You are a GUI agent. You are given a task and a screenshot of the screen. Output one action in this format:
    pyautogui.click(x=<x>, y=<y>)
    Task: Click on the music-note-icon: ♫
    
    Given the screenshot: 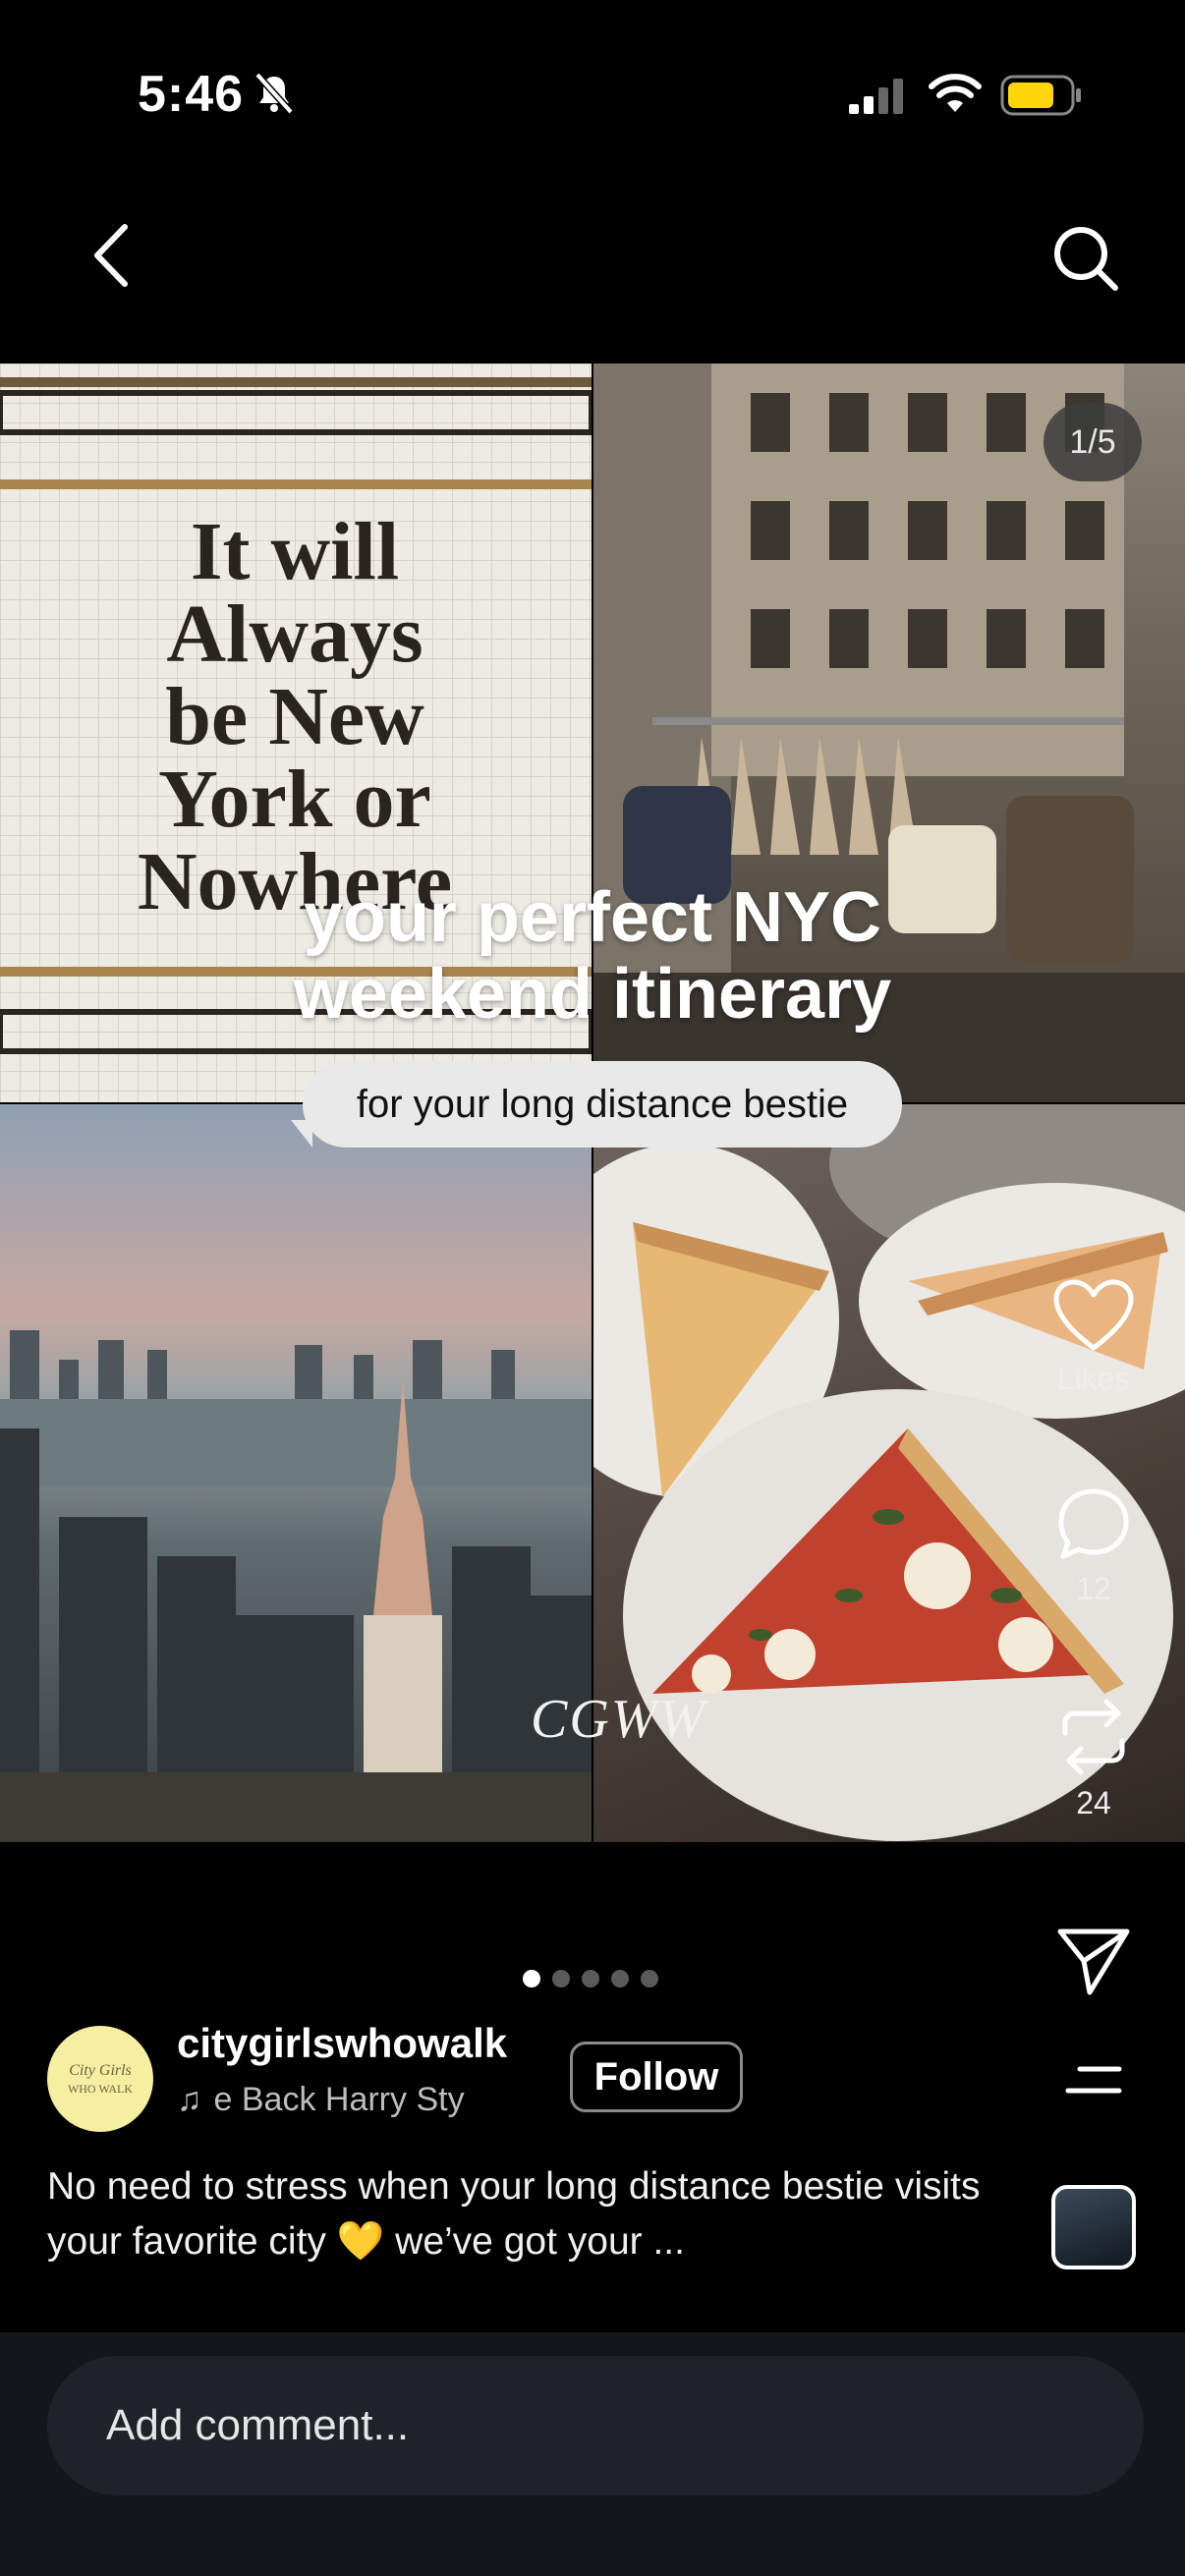 What is the action you would take?
    pyautogui.click(x=190, y=2099)
    